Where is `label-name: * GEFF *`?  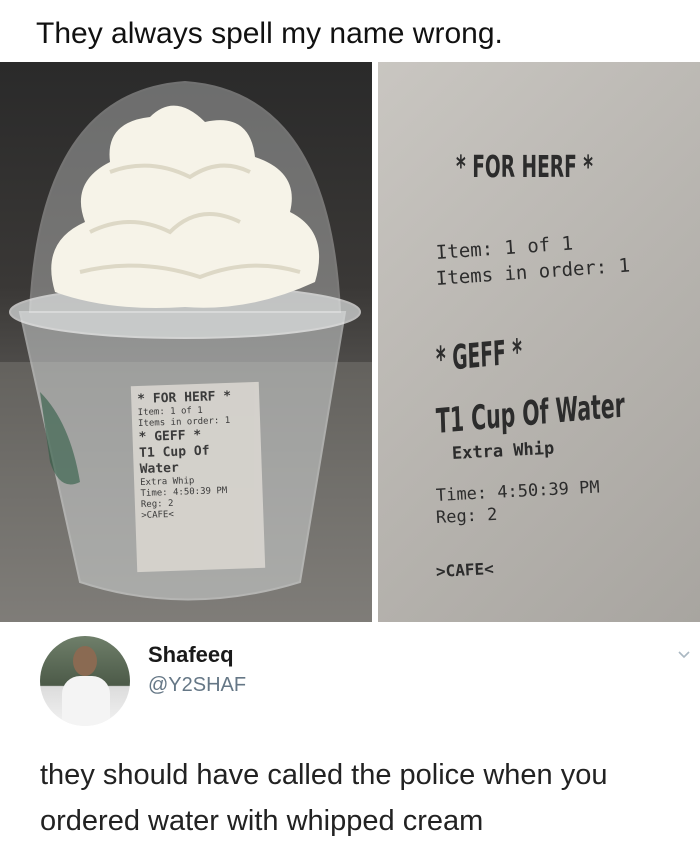
label-name: * GEFF * is located at coordinates (479, 355).